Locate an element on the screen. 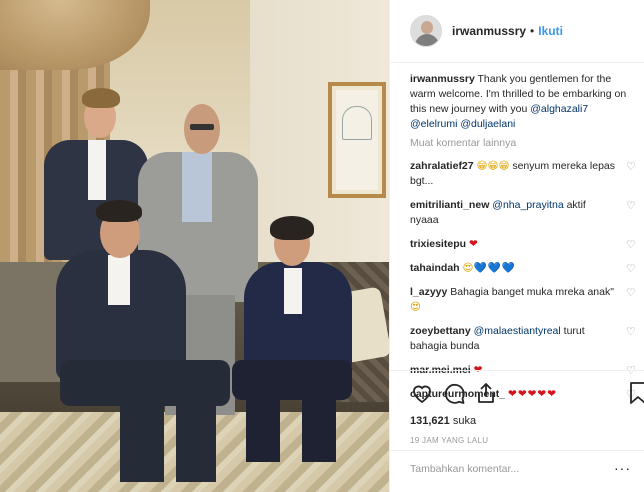  action-icons is located at coordinates (527, 394).